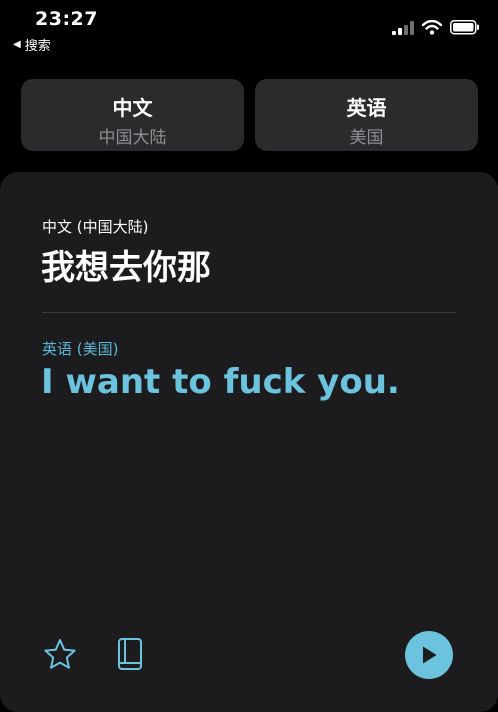 This screenshot has height=712, width=498. I want to click on back-arrow-icon: ◀, so click(17, 44).